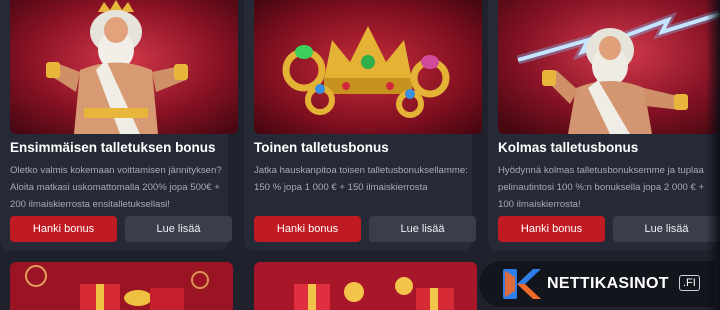  What do you see at coordinates (321, 147) in the screenshot?
I see `card-title: Toinen talletusbonus` at bounding box center [321, 147].